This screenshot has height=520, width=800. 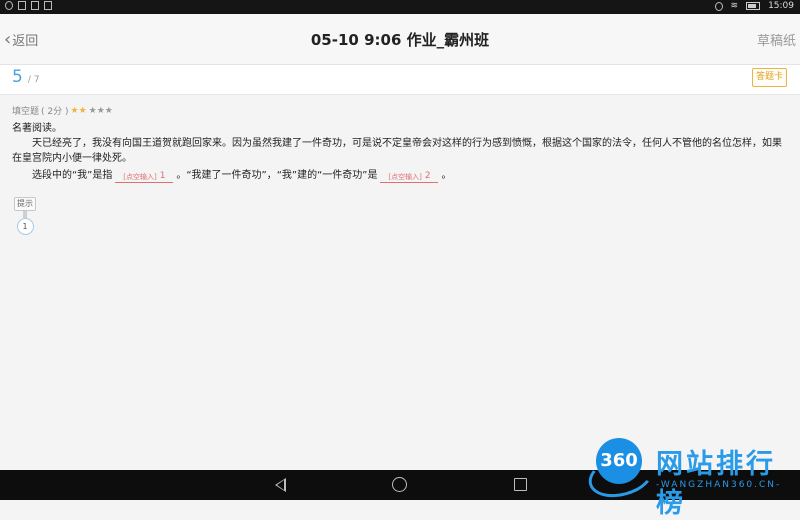 What do you see at coordinates (72, 175) in the screenshot?
I see `fill-text-1: 选段中的“我”是指` at bounding box center [72, 175].